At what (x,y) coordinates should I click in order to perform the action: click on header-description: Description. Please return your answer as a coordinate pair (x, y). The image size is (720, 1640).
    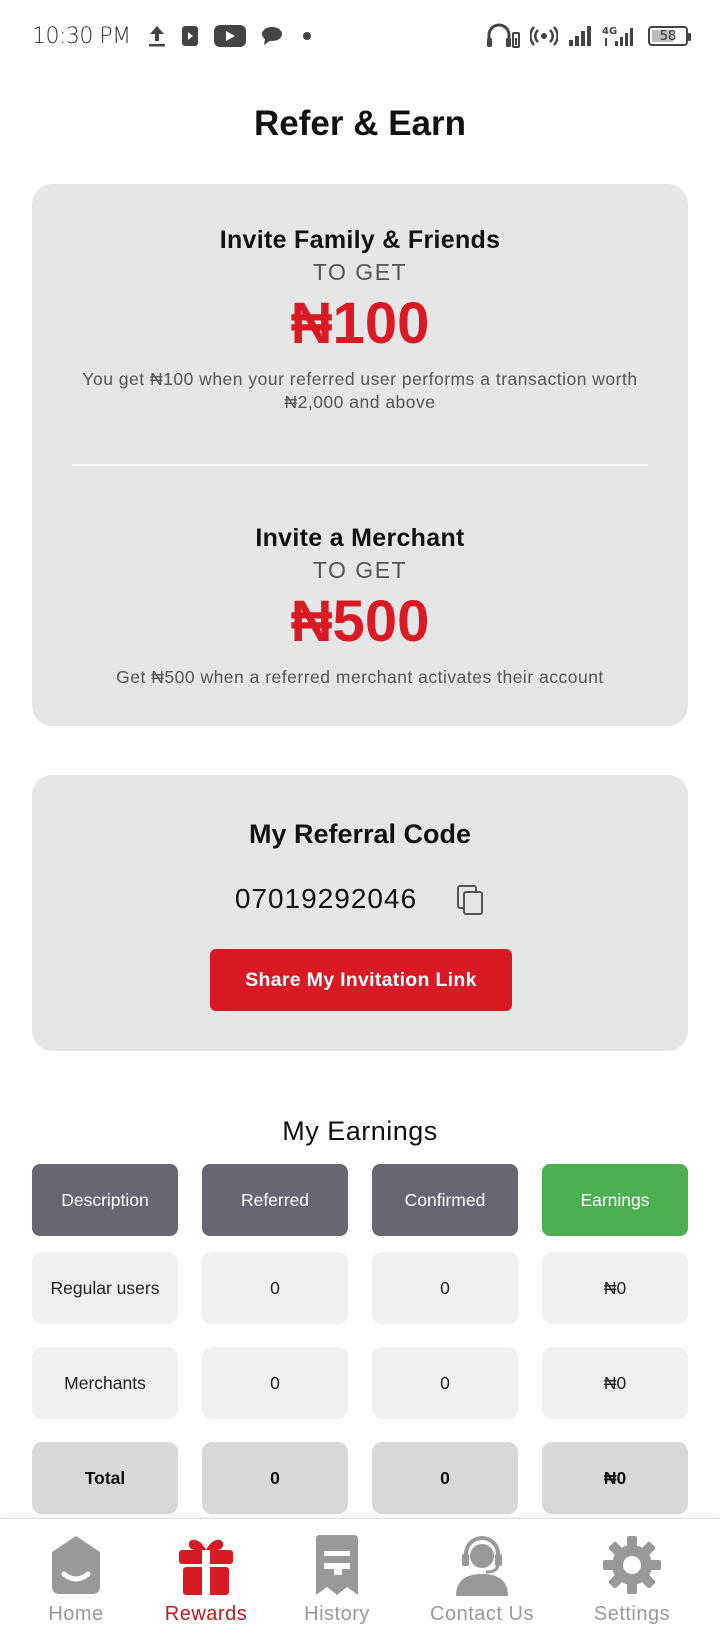
    Looking at the image, I should click on (105, 1200).